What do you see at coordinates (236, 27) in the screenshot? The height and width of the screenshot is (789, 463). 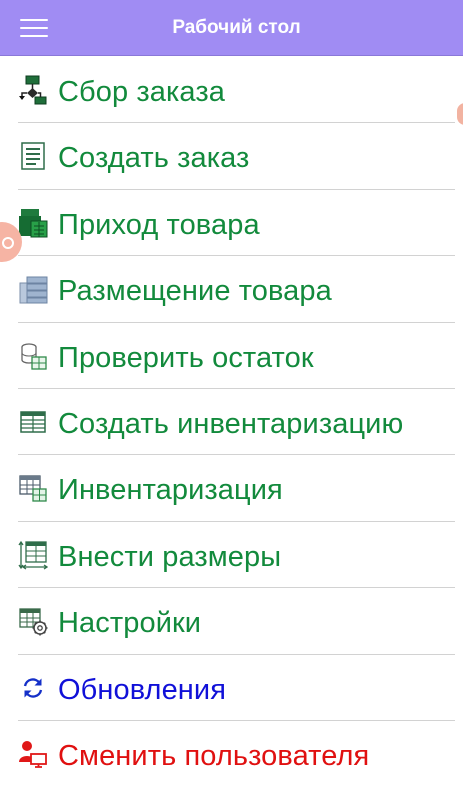 I see `page-title: Рабочий стол` at bounding box center [236, 27].